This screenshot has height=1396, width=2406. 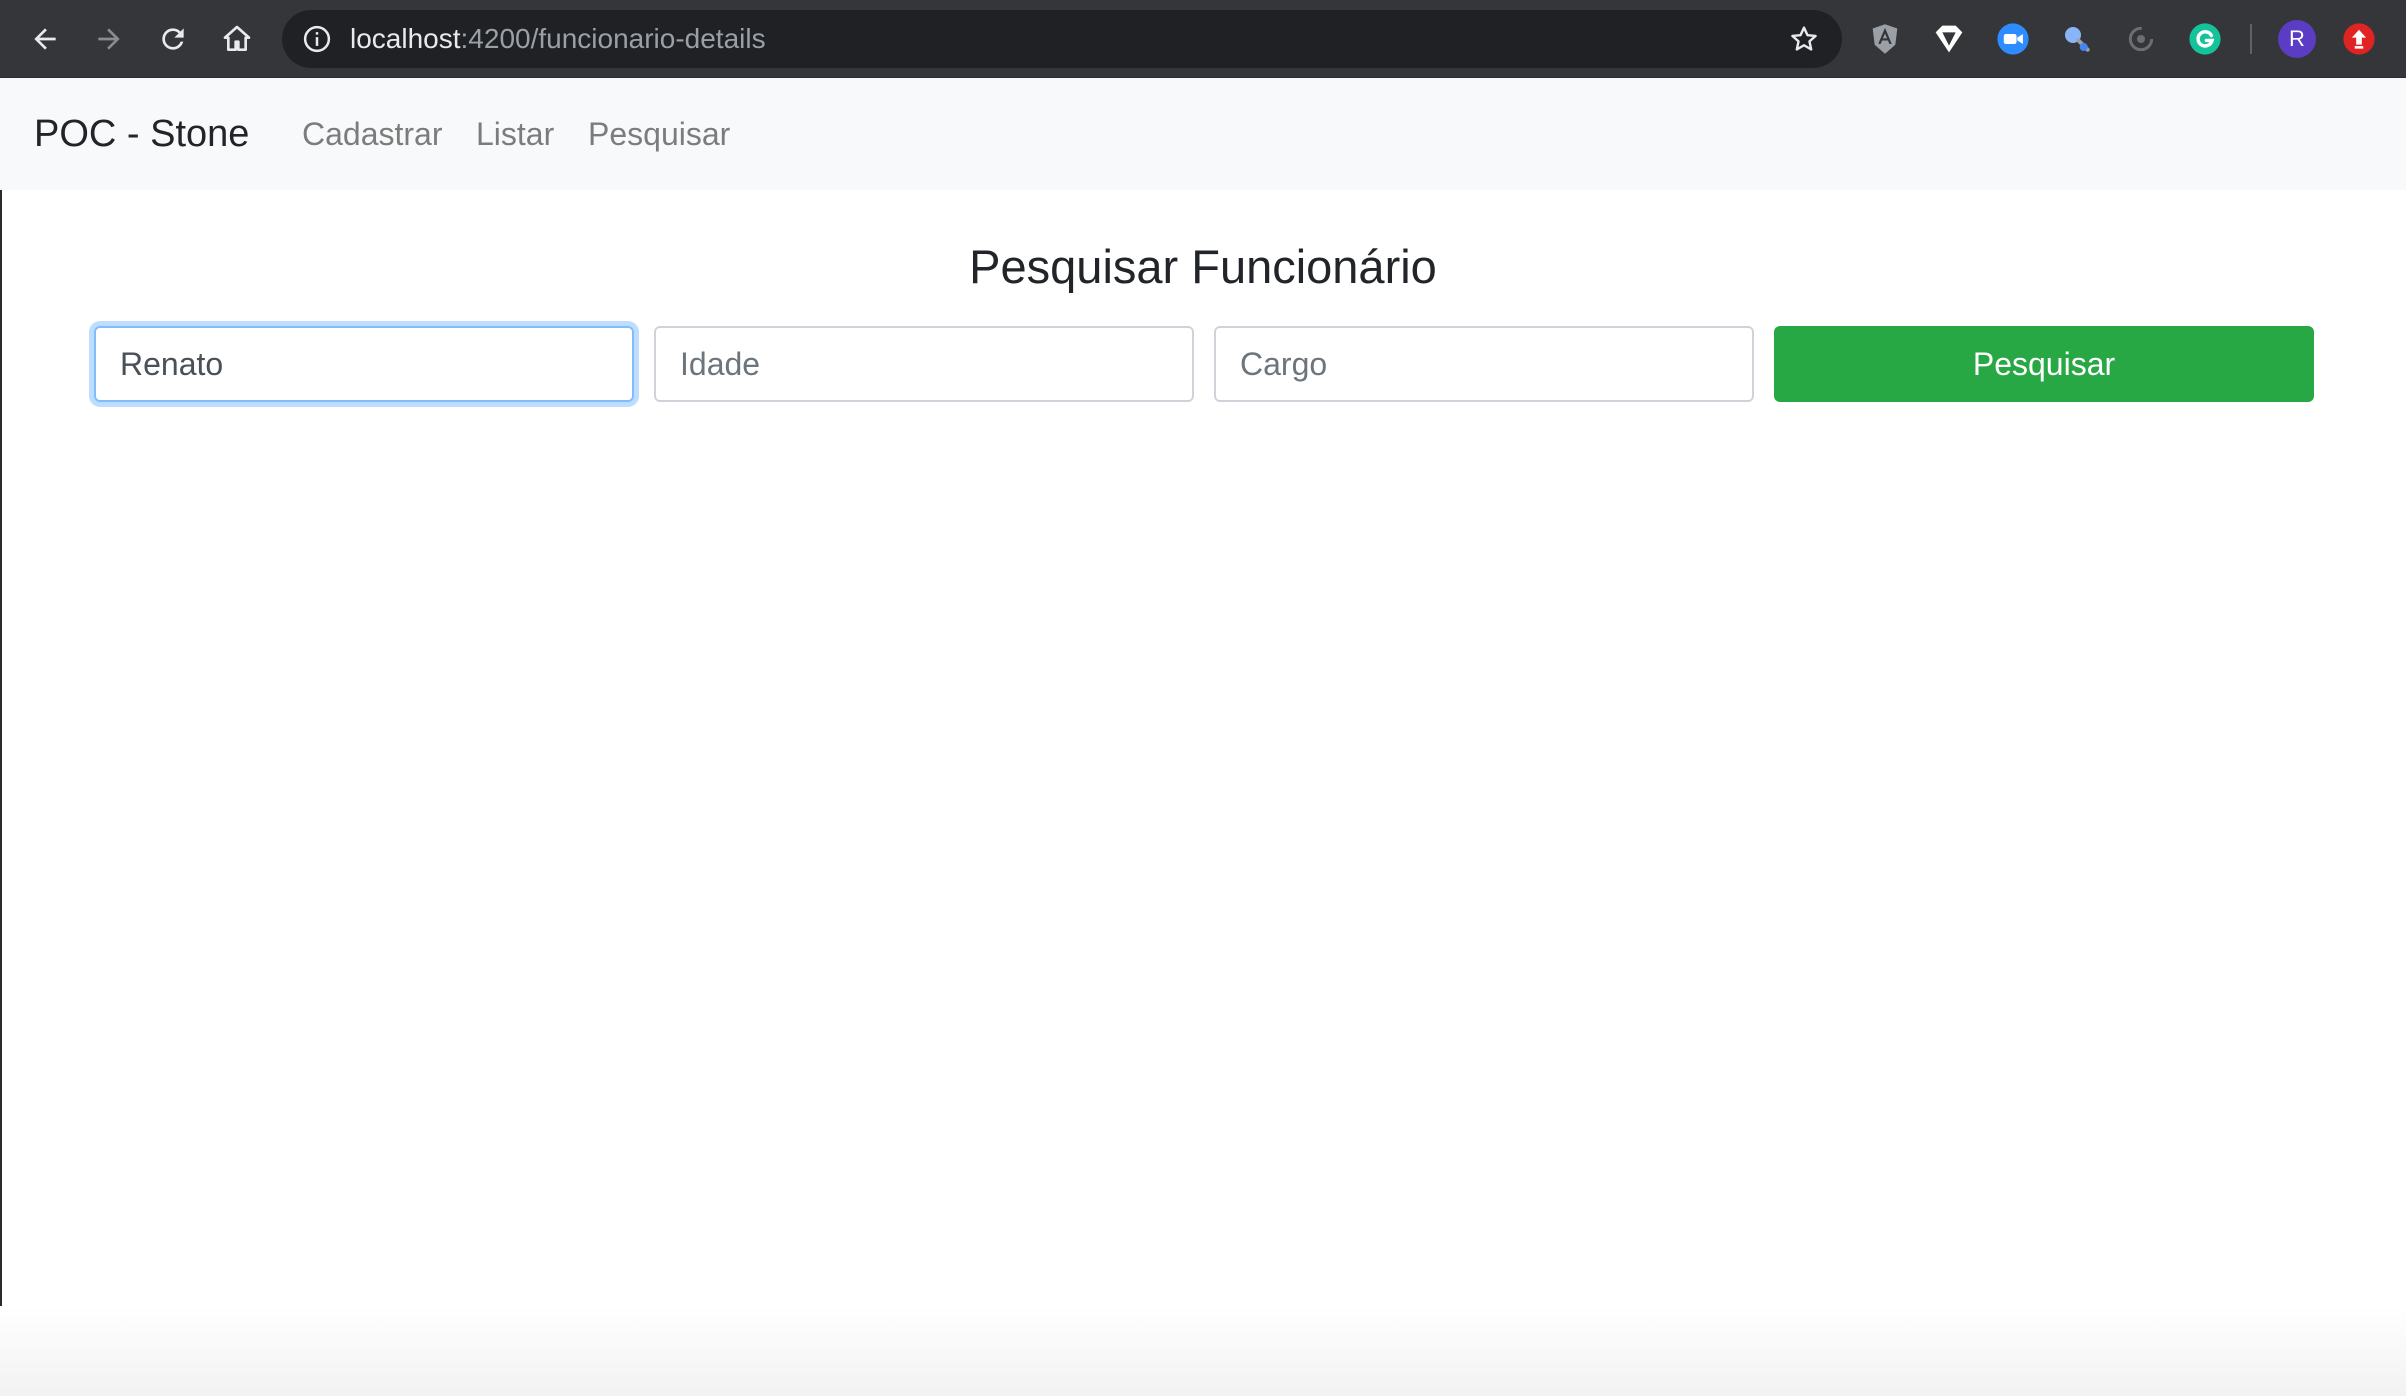 What do you see at coordinates (2044, 364) in the screenshot?
I see `search-button: Pesquisar` at bounding box center [2044, 364].